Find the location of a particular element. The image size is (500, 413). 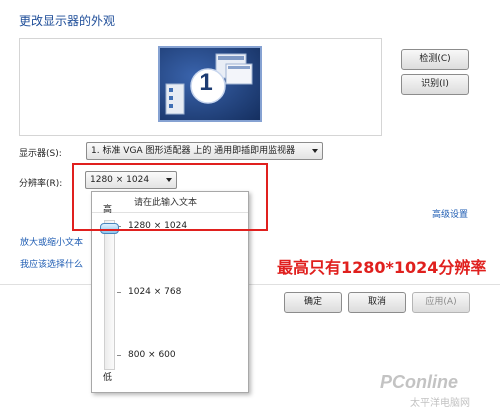

apply-button: 应用(A) is located at coordinates (441, 302).